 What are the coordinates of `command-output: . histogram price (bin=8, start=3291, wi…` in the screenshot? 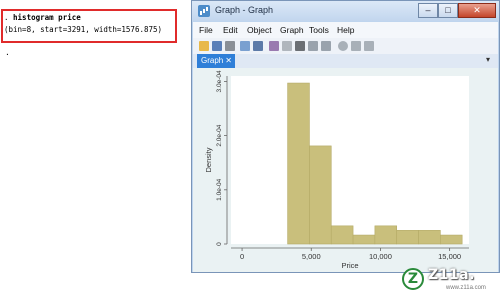 It's located at (83, 24).